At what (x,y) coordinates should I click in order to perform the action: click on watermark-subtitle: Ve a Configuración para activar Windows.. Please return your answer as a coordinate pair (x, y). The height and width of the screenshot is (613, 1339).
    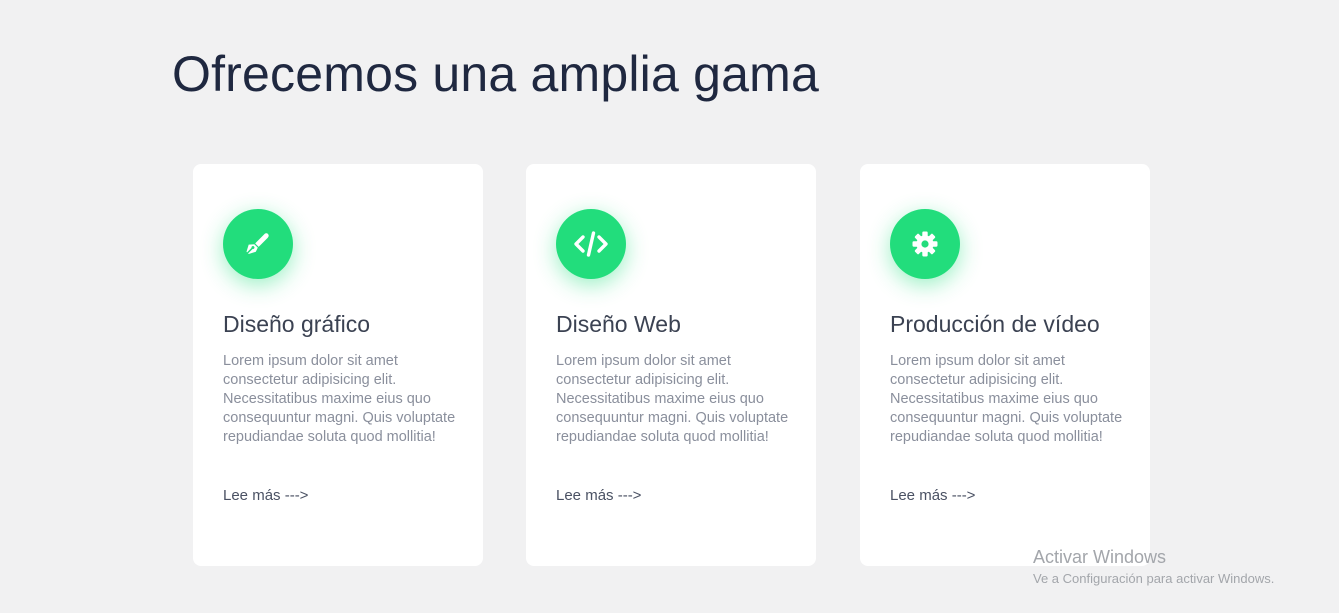
    Looking at the image, I should click on (1154, 578).